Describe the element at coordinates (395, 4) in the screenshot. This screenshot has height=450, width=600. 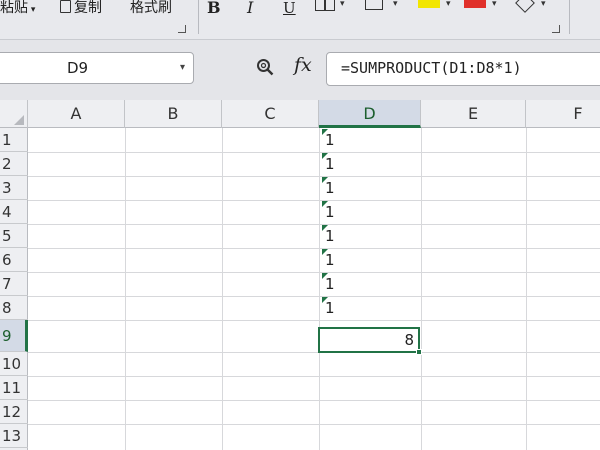
I see `fill-dropdown-icon: ▾` at that location.